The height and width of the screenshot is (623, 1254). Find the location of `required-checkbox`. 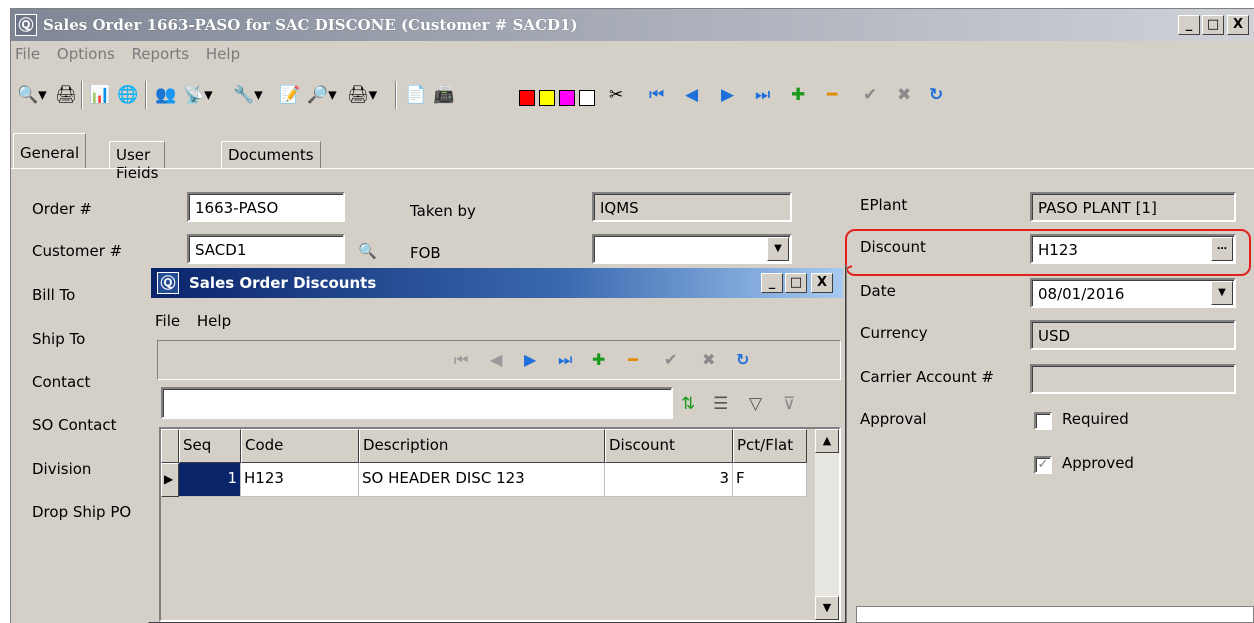

required-checkbox is located at coordinates (1043, 421).